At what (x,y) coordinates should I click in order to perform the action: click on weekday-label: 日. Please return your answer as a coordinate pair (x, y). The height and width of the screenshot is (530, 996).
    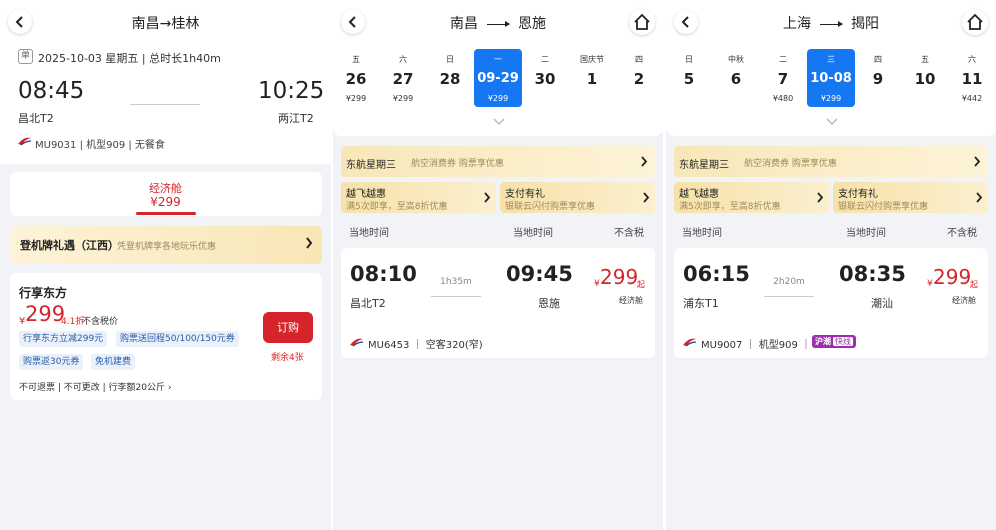
    Looking at the image, I should click on (689, 59).